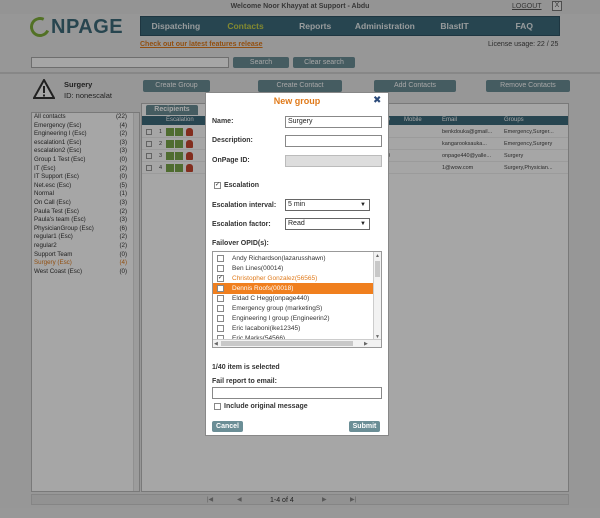 The width and height of the screenshot is (600, 518). I want to click on escalation-checkbox: ✓, so click(217, 185).